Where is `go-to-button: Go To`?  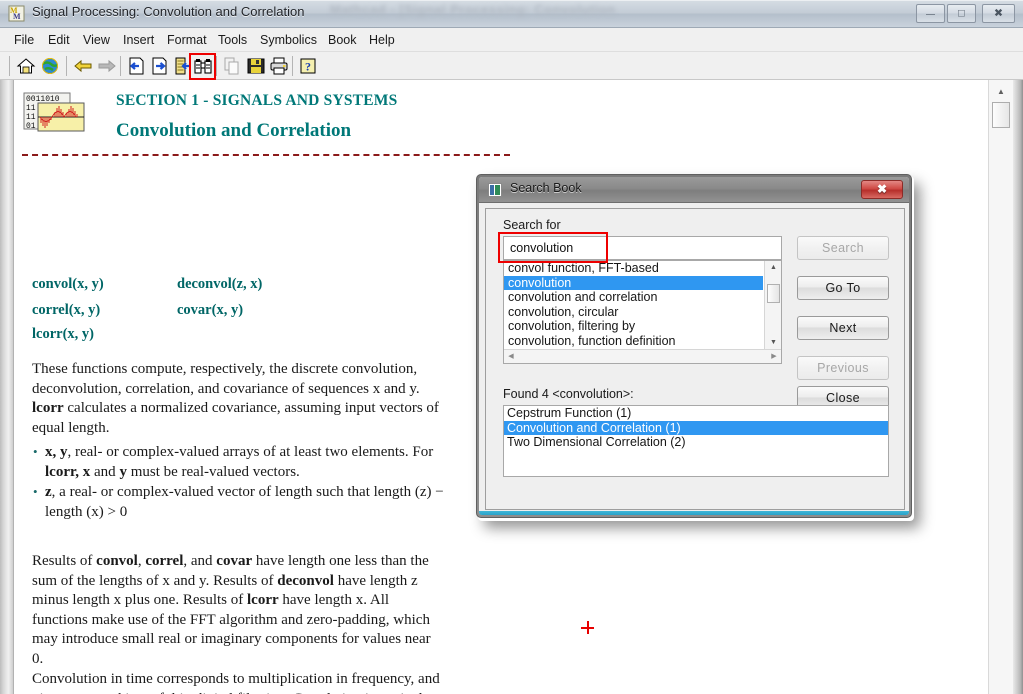 go-to-button: Go To is located at coordinates (843, 288).